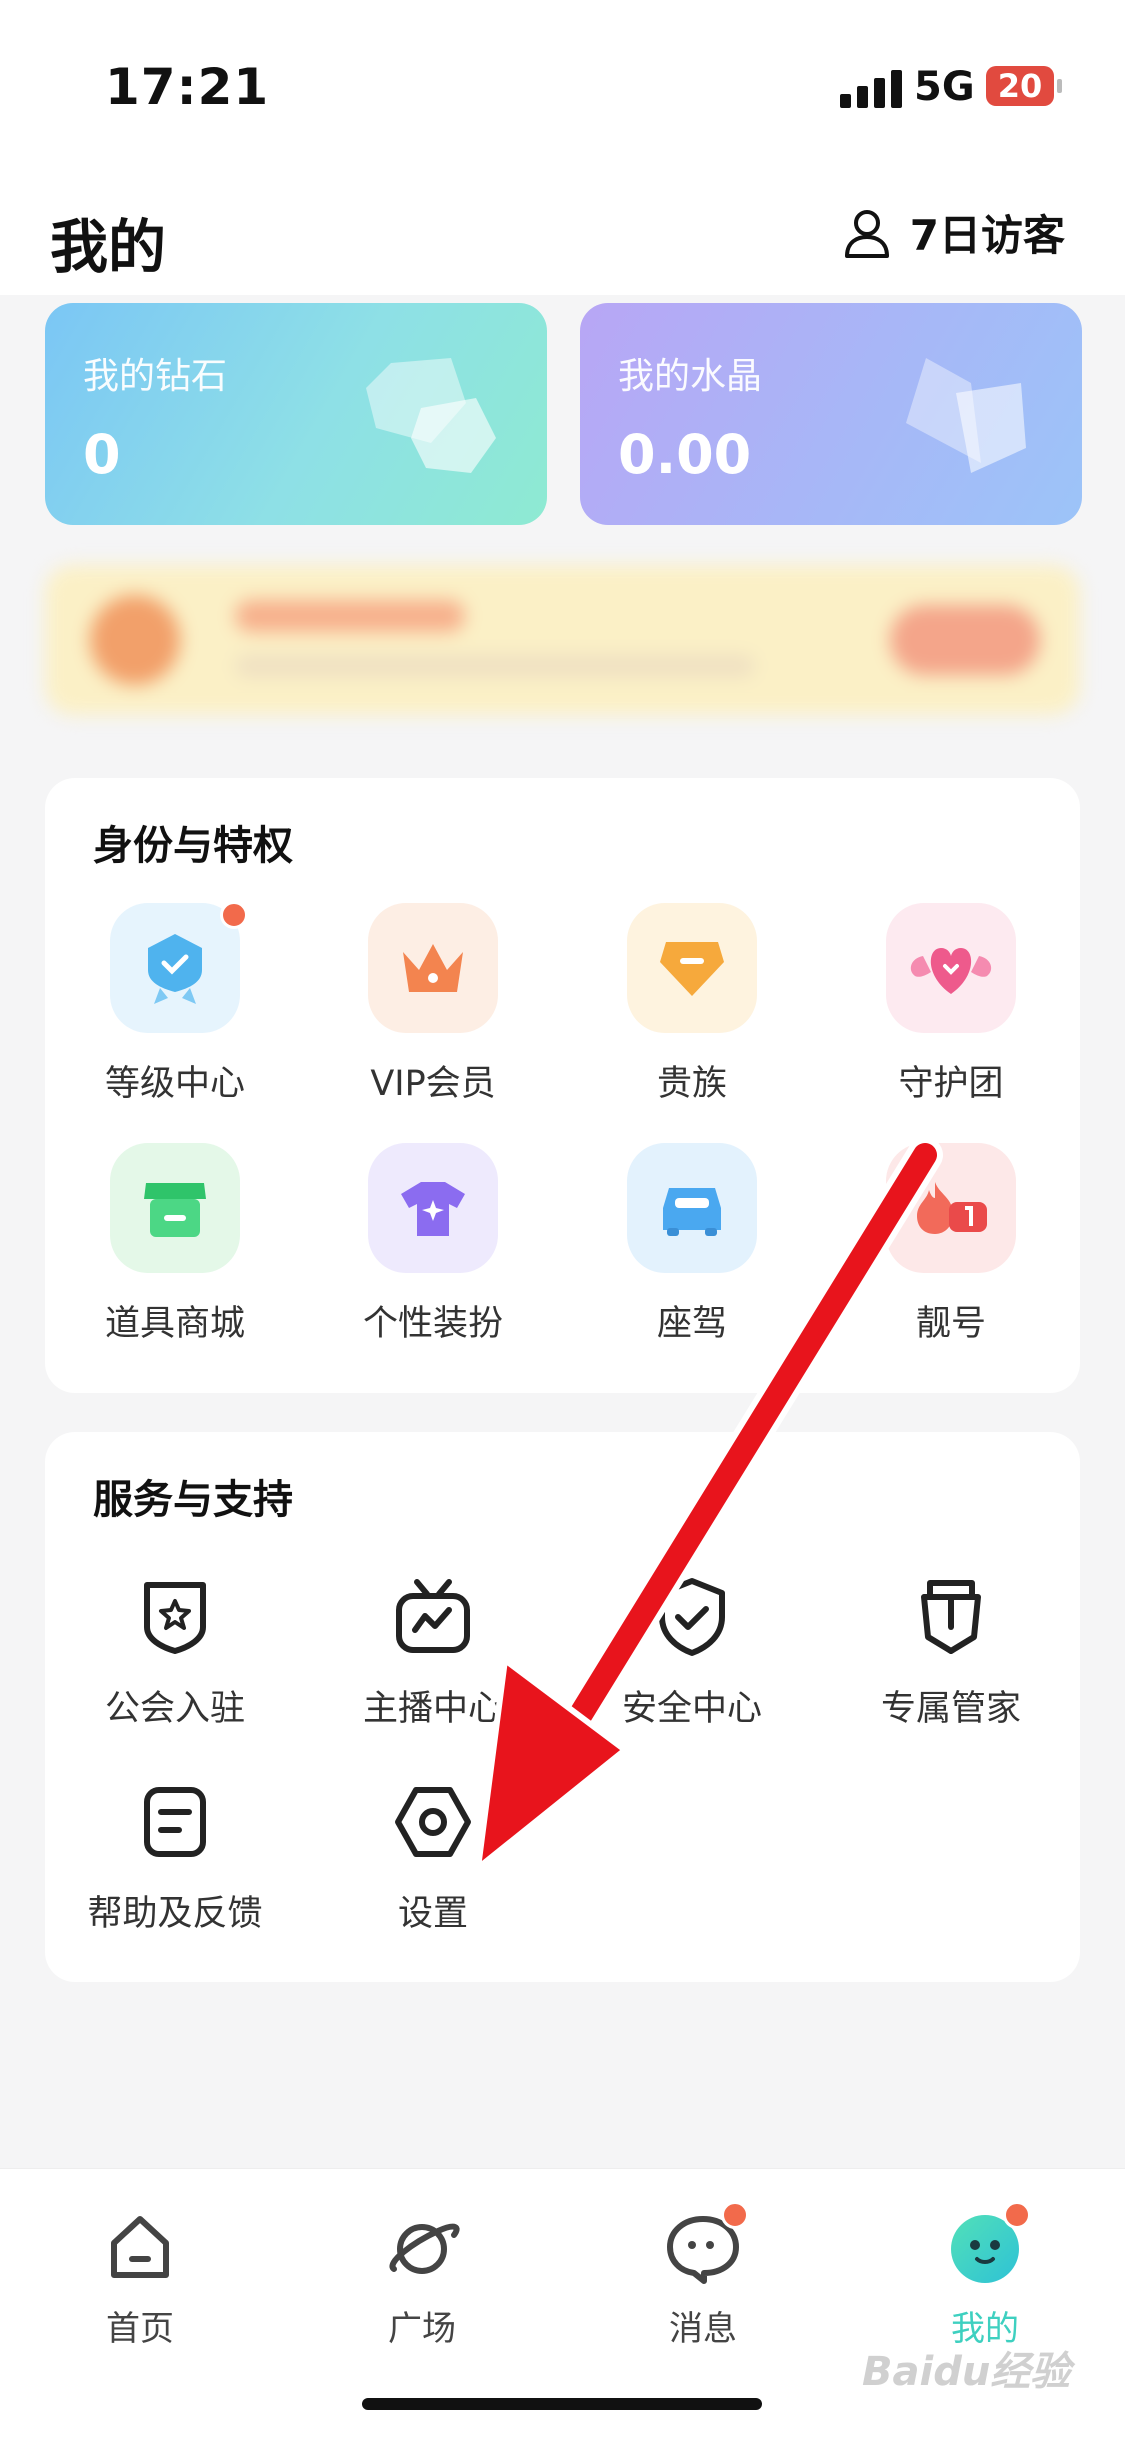 Image resolution: width=1125 pixels, height=2437 pixels. What do you see at coordinates (988, 2245) in the screenshot?
I see `profile-avatar-icon` at bounding box center [988, 2245].